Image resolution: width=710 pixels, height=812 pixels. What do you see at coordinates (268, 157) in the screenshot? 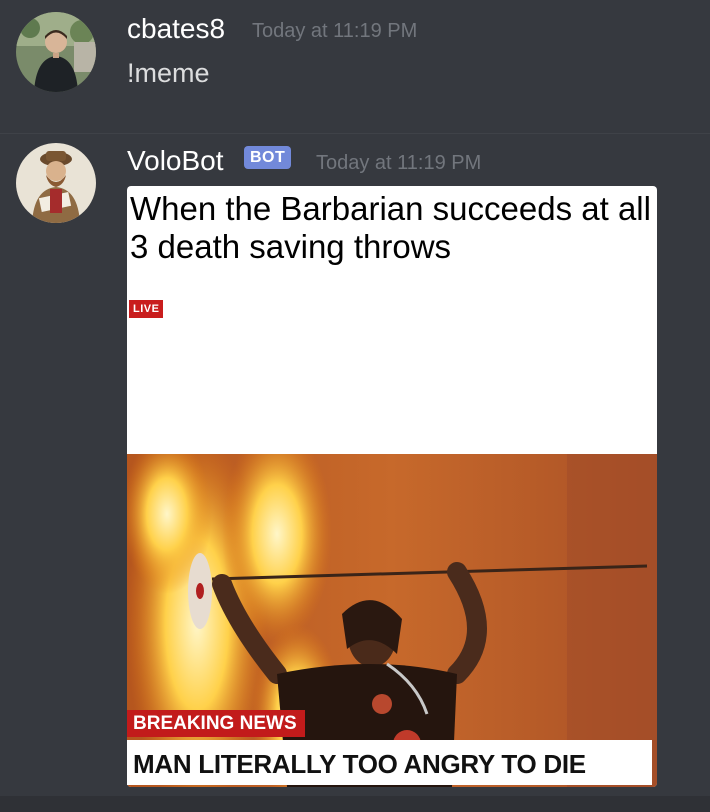
I see `bot-badge: BOT` at bounding box center [268, 157].